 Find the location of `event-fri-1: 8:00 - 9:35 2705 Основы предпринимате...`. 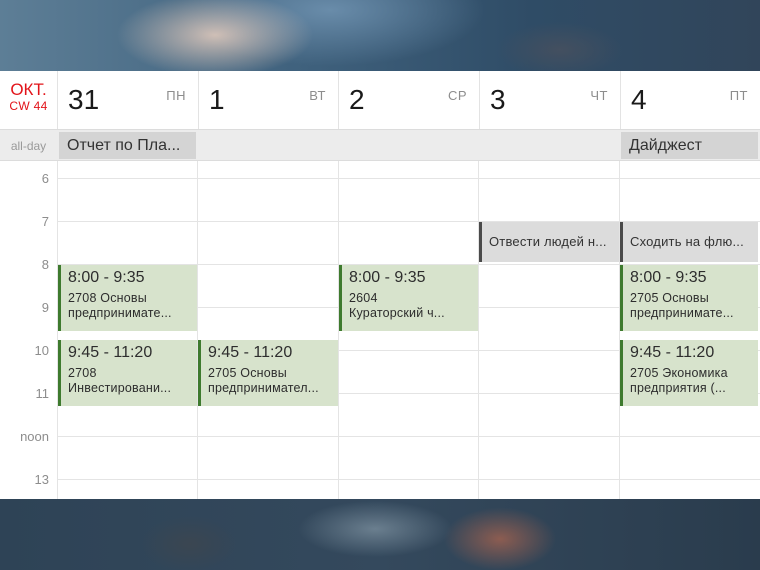

event-fri-1: 8:00 - 9:35 2705 Основы предпринимате... is located at coordinates (689, 298).